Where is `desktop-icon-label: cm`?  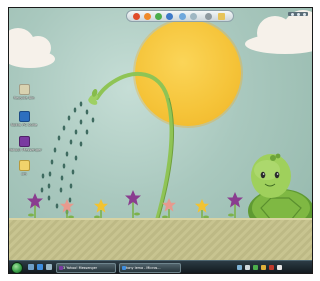
desktop-icon-label: cm is located at coordinates (24, 174).